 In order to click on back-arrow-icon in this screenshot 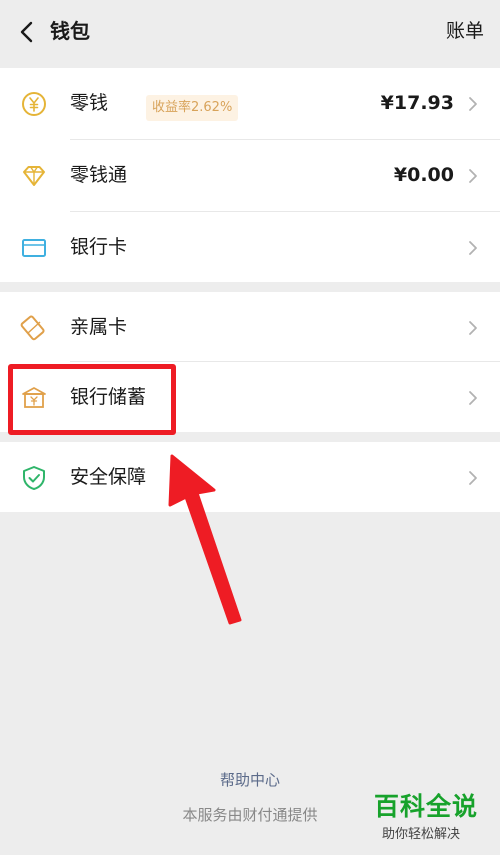, I will do `click(28, 32)`.